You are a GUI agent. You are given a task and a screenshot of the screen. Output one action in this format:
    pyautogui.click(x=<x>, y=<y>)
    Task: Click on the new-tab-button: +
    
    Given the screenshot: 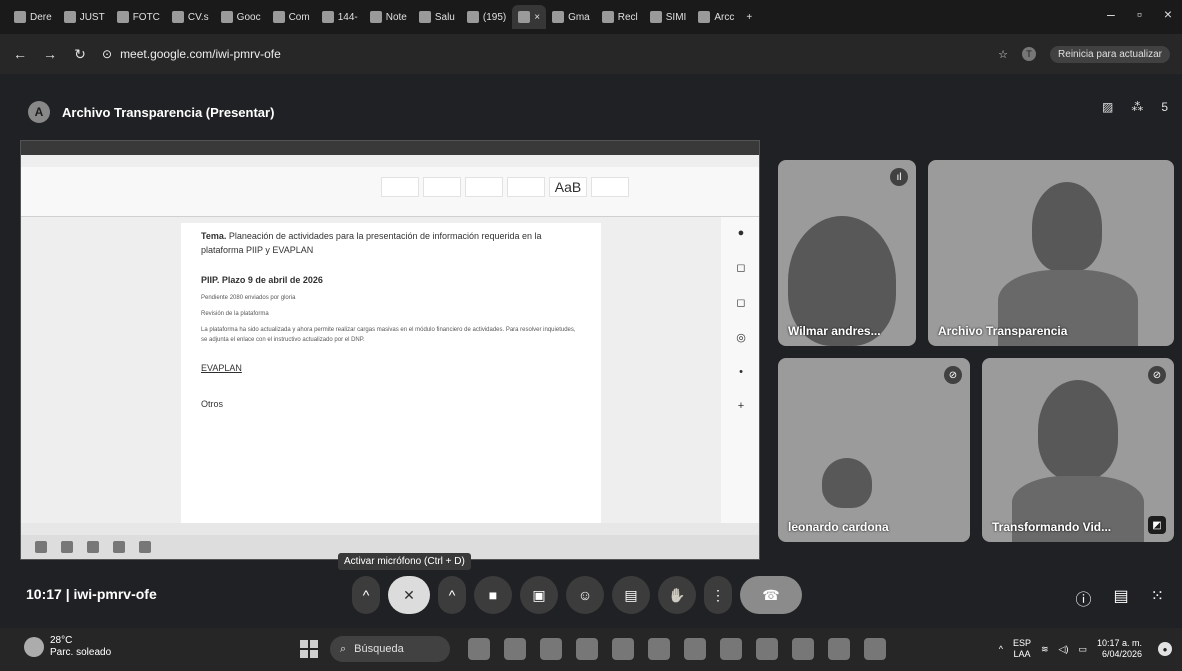 What is the action you would take?
    pyautogui.click(x=749, y=17)
    